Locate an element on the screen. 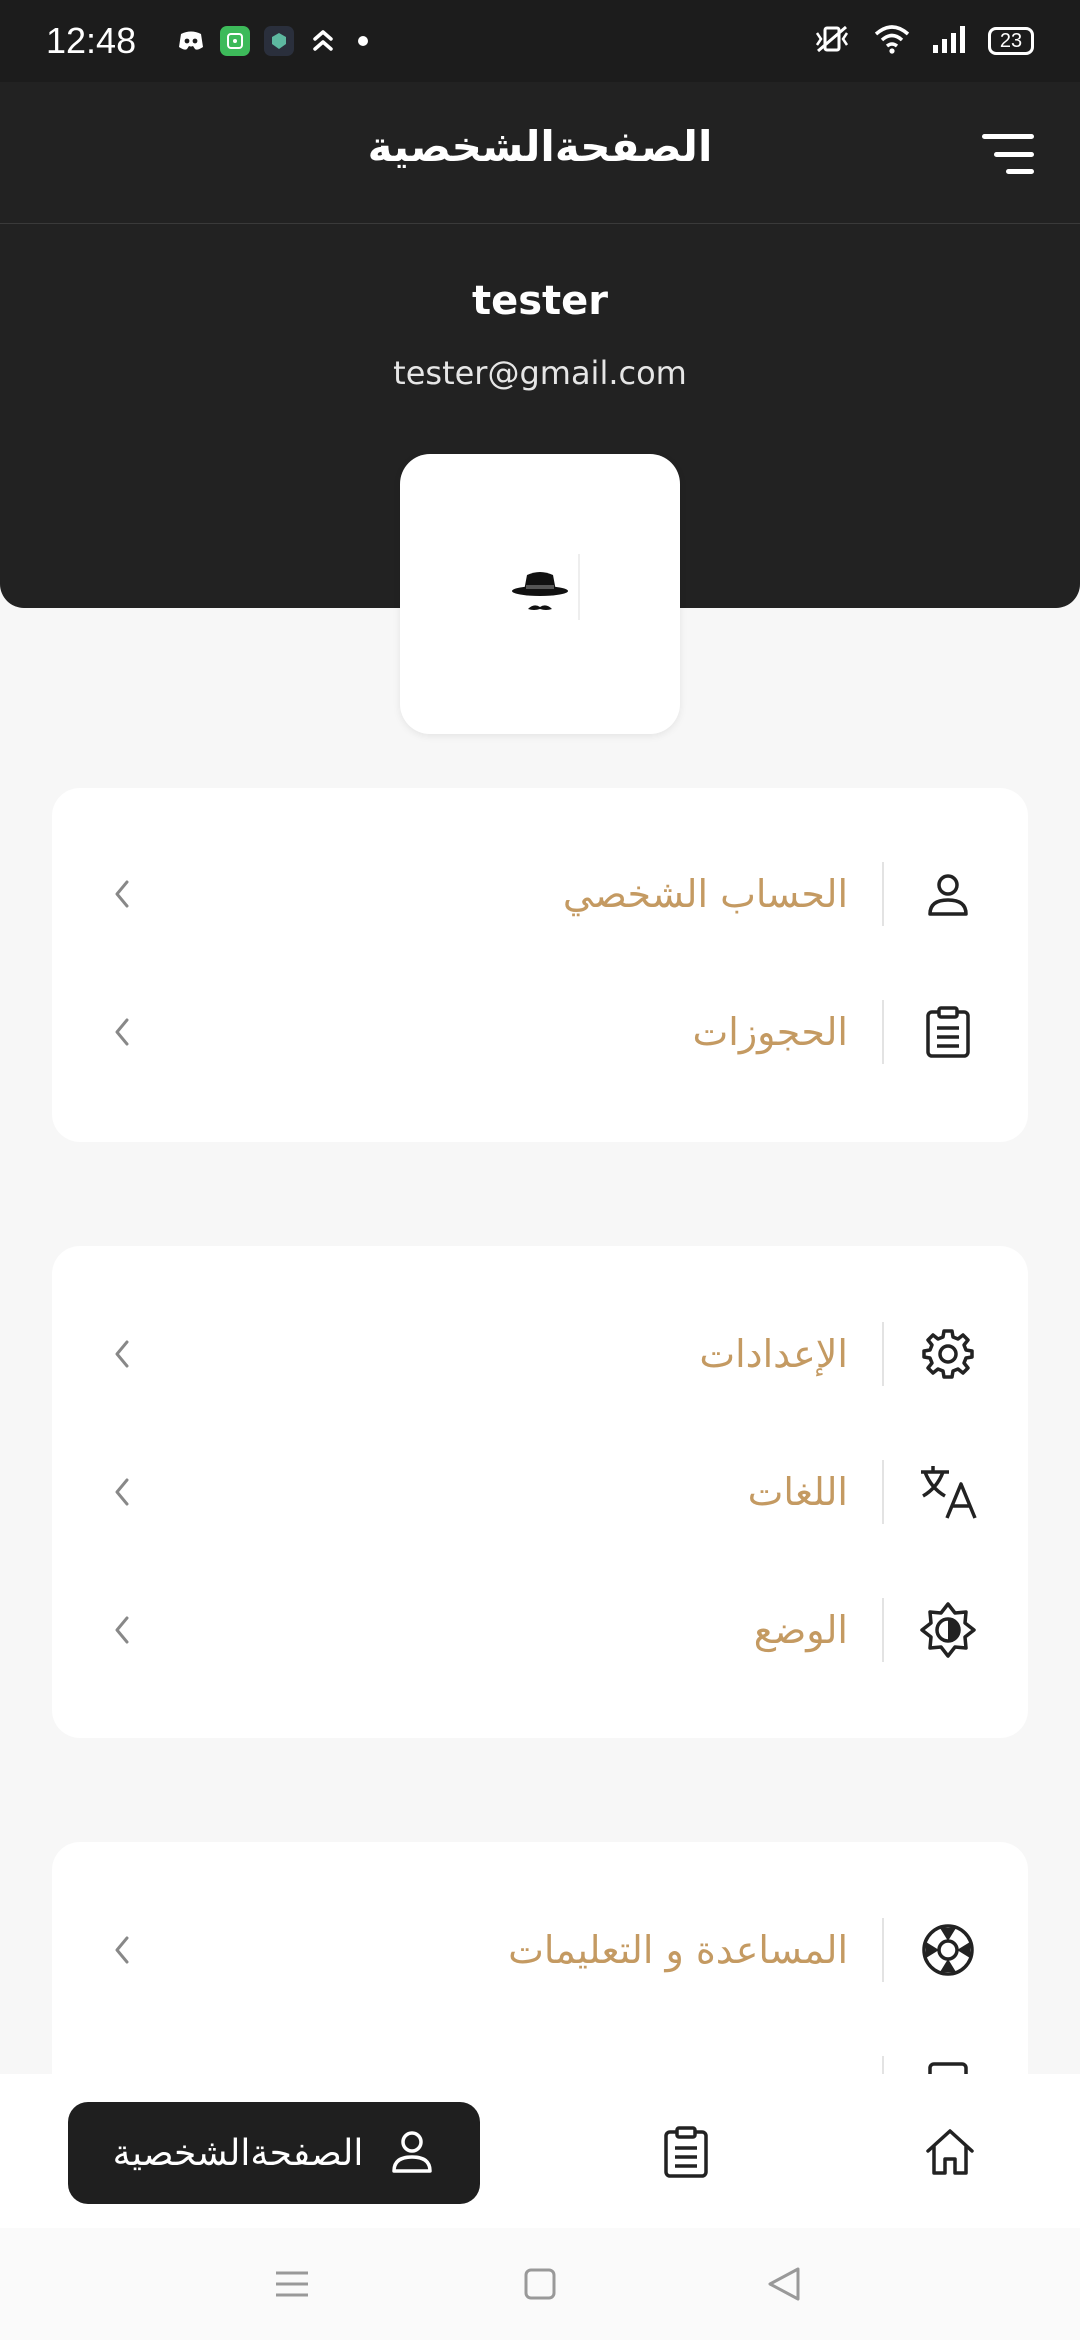  home-icon is located at coordinates (950, 2152).